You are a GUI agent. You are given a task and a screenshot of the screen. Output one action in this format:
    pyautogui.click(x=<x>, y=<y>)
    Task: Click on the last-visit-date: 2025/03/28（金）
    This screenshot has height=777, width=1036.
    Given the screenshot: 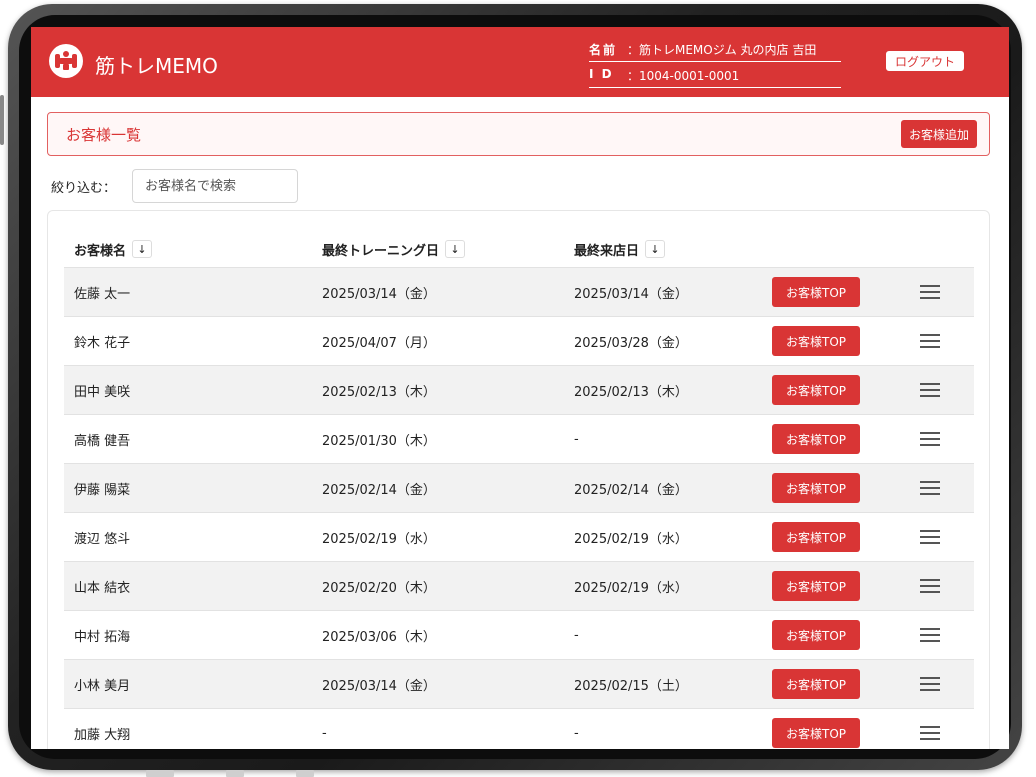 What is the action you would take?
    pyautogui.click(x=631, y=343)
    